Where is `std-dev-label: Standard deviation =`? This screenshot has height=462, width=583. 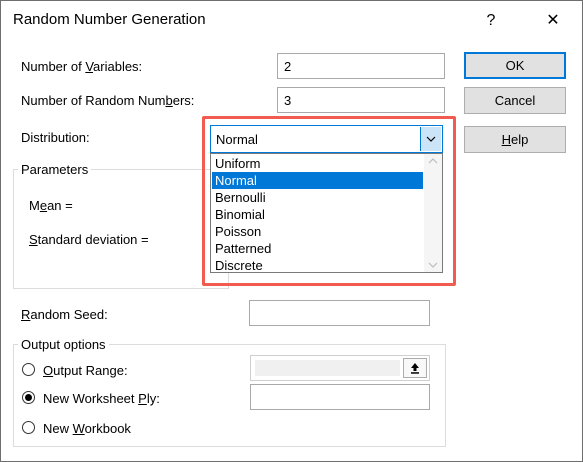
std-dev-label: Standard deviation = is located at coordinates (89, 239).